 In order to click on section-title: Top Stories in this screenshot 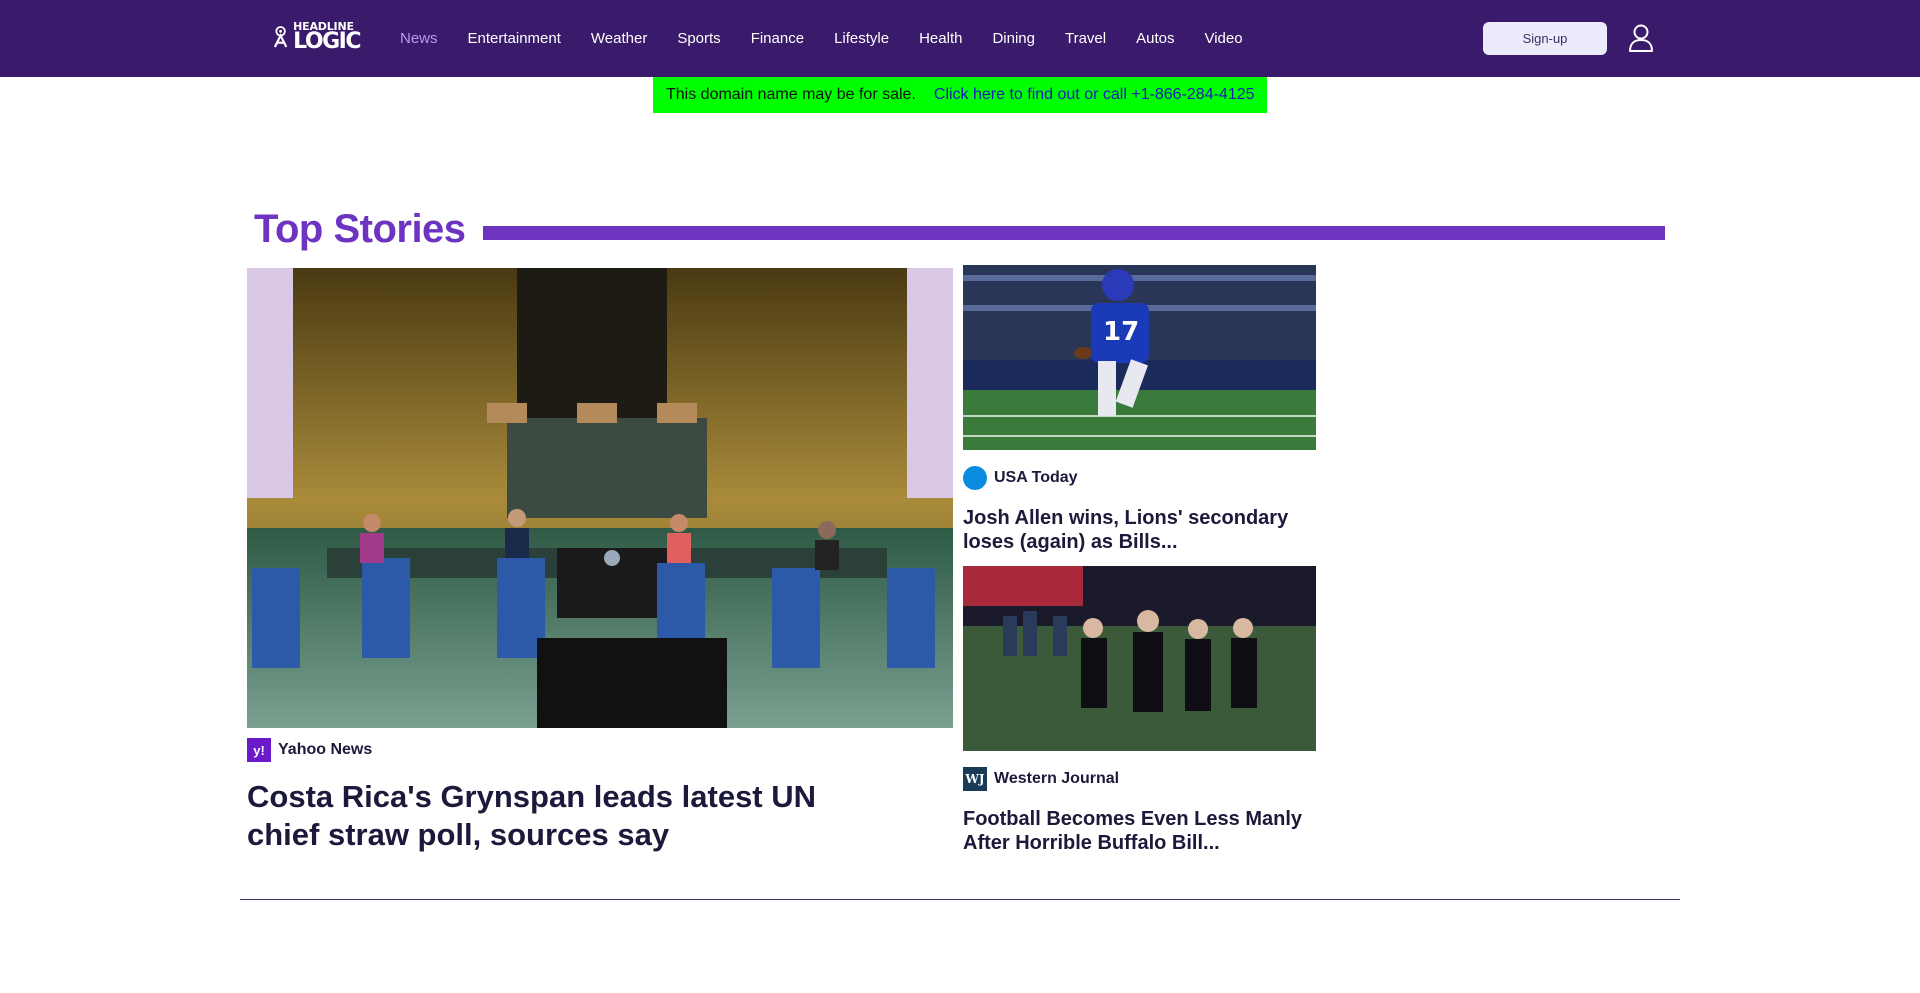, I will do `click(360, 229)`.